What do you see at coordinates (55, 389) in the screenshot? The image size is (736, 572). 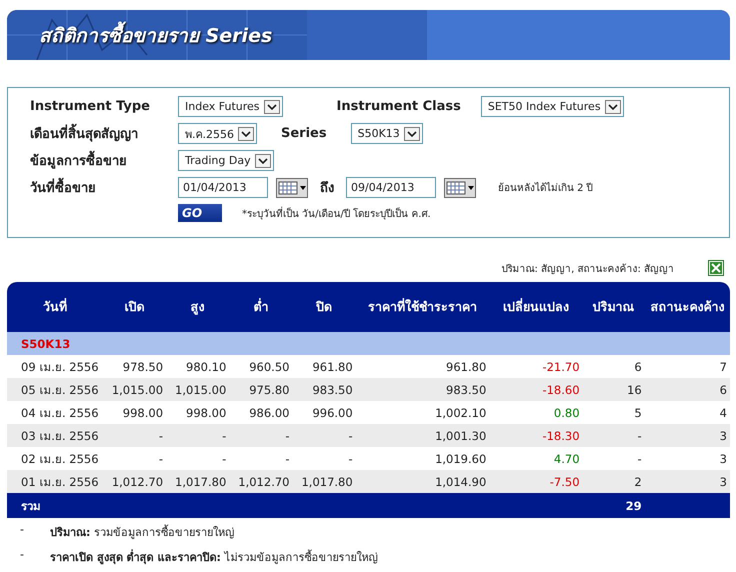 I see `table-cell: 05 เม.ย. 2556` at bounding box center [55, 389].